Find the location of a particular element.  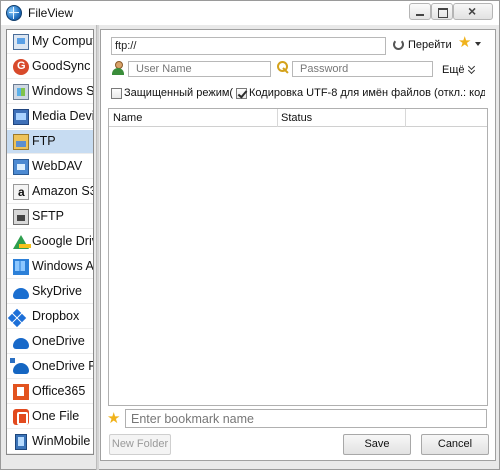

column-header-status: Status is located at coordinates (296, 118).